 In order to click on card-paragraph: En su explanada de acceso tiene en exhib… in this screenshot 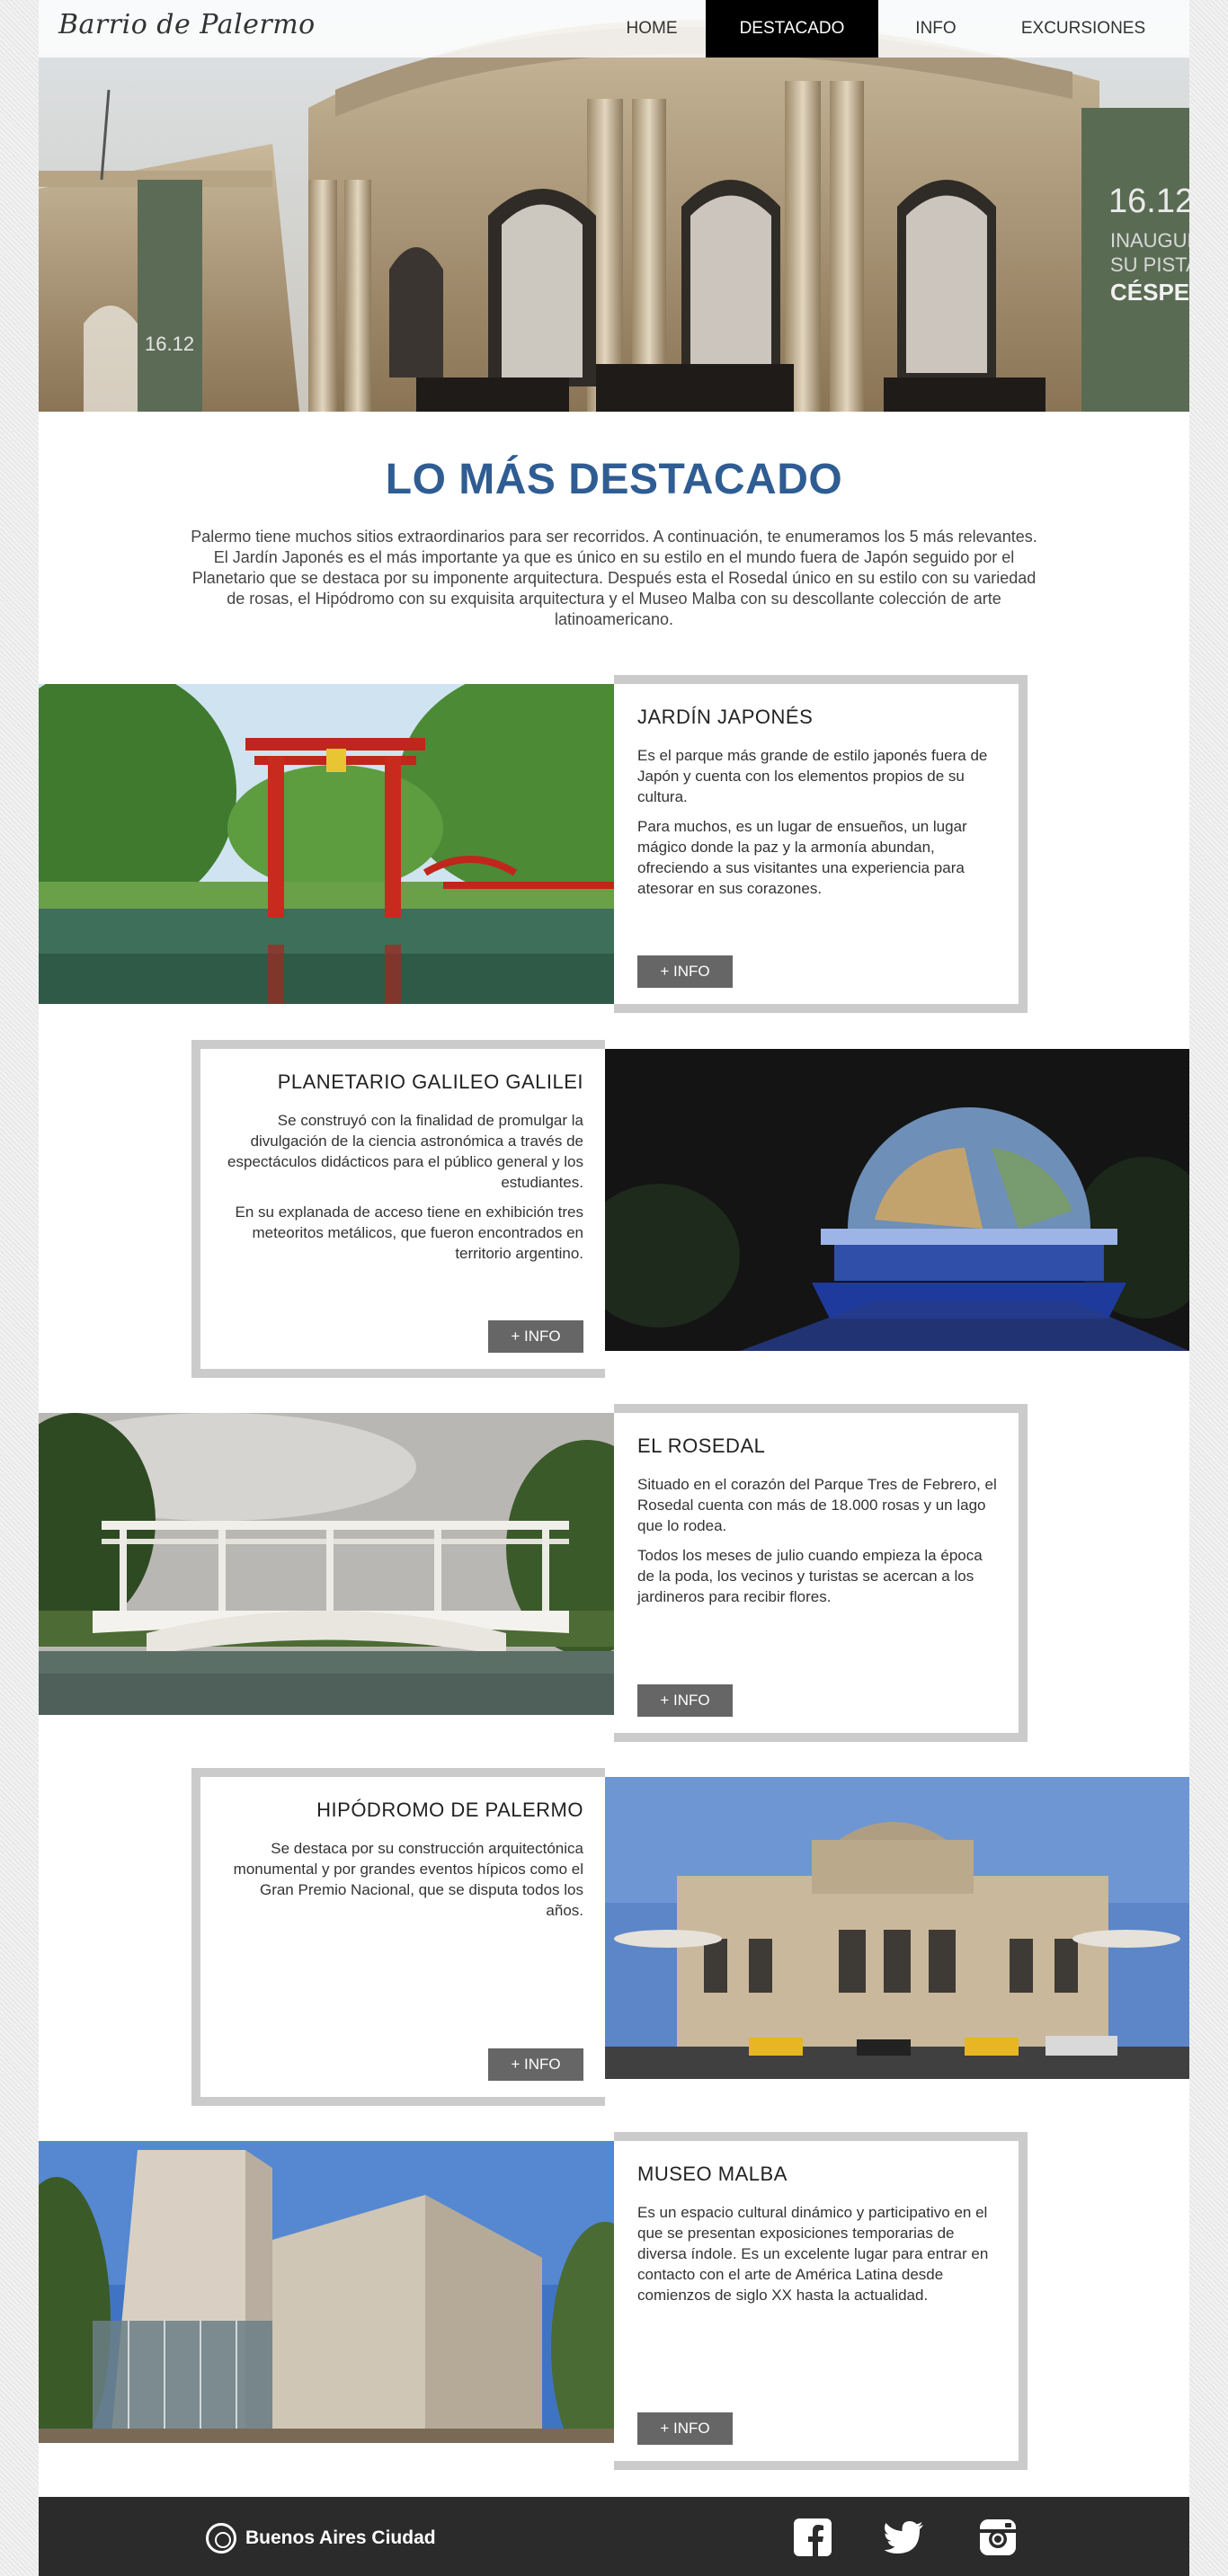, I will do `click(409, 1233)`.